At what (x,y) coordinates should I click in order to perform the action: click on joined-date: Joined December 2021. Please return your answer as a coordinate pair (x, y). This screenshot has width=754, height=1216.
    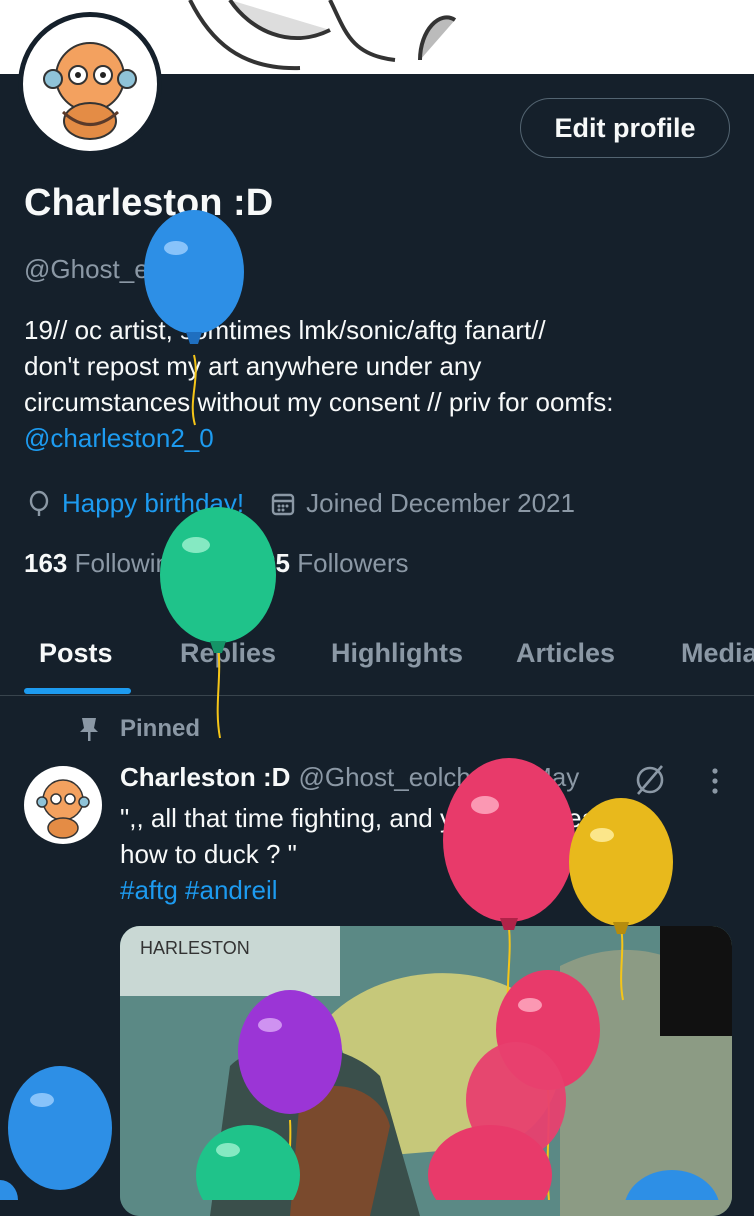
    Looking at the image, I should click on (440, 503).